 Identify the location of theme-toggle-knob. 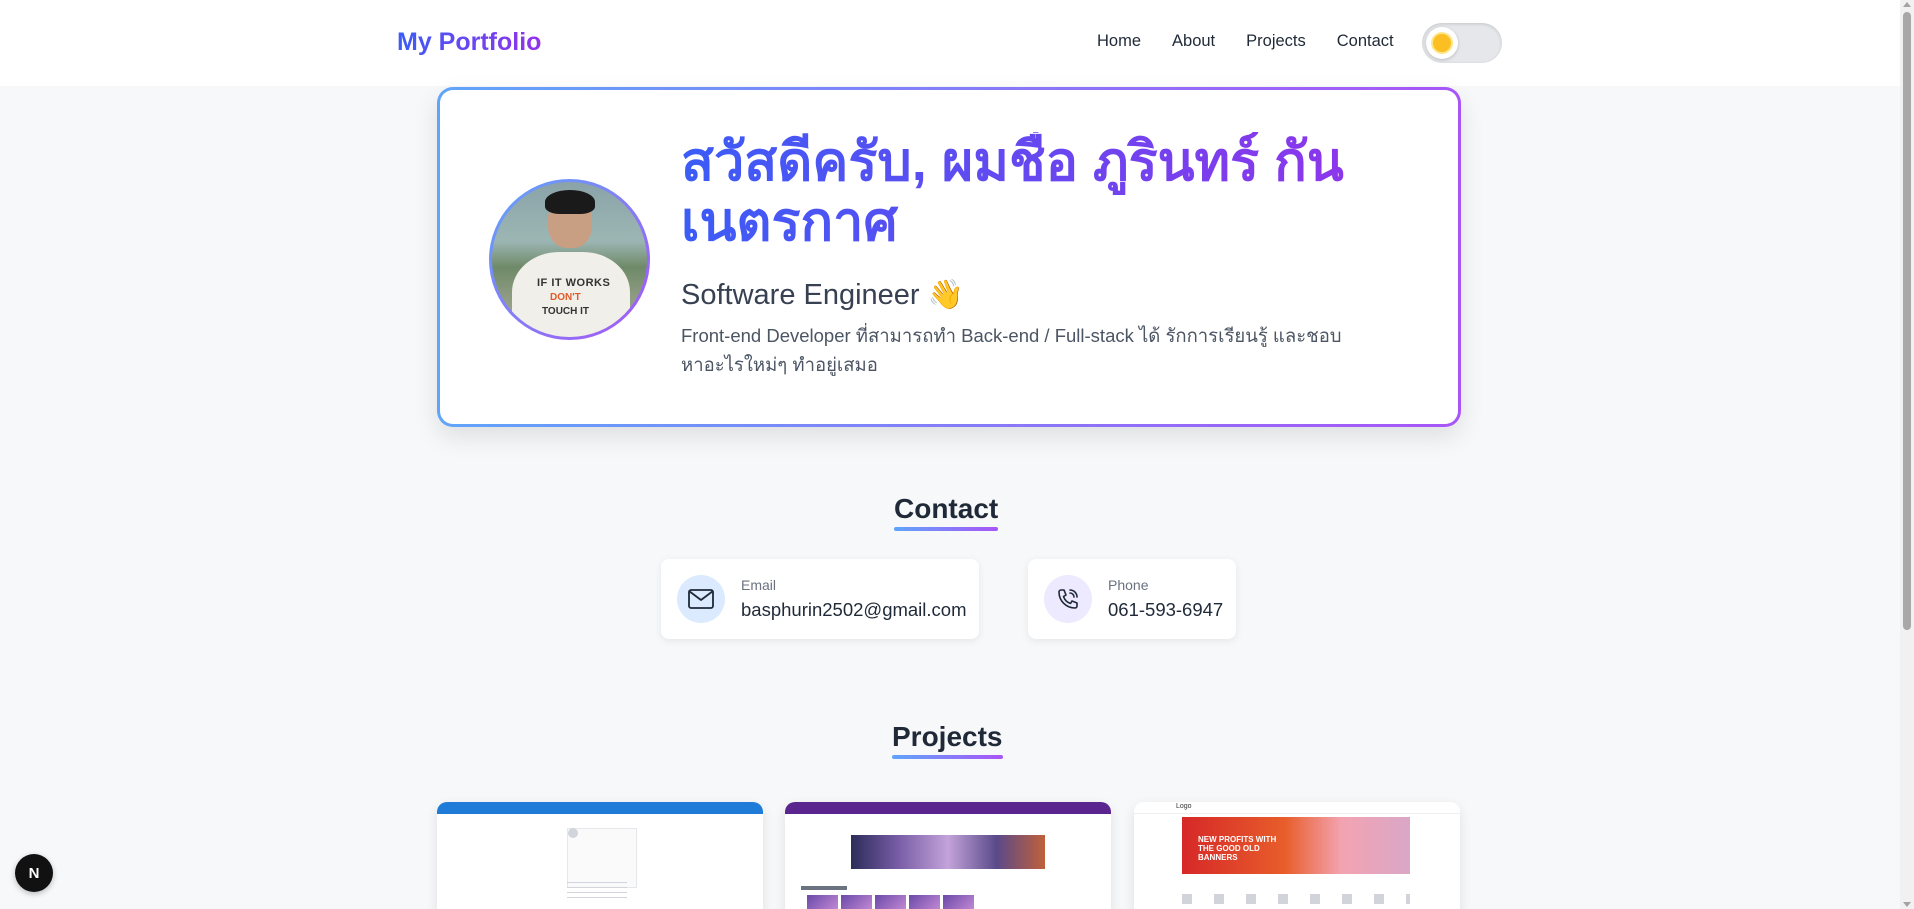
(1442, 43).